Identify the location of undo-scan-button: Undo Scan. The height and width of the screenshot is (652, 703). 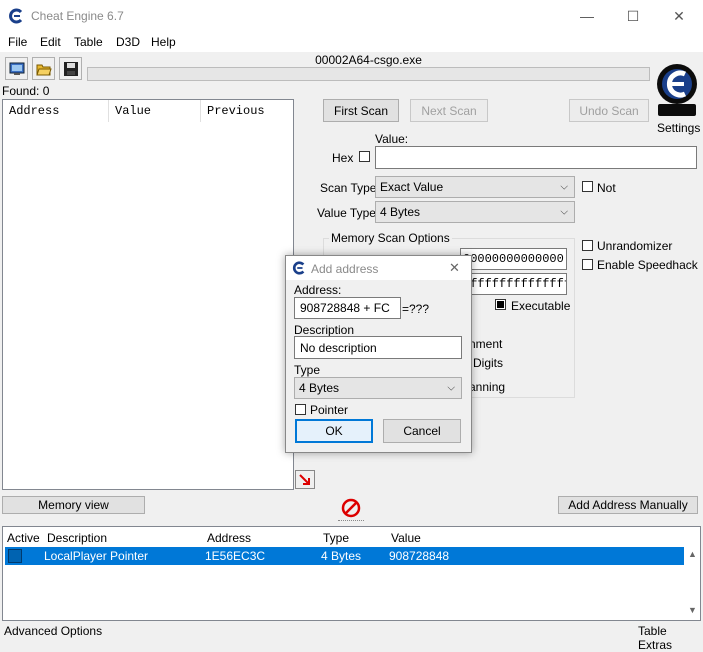
(609, 110).